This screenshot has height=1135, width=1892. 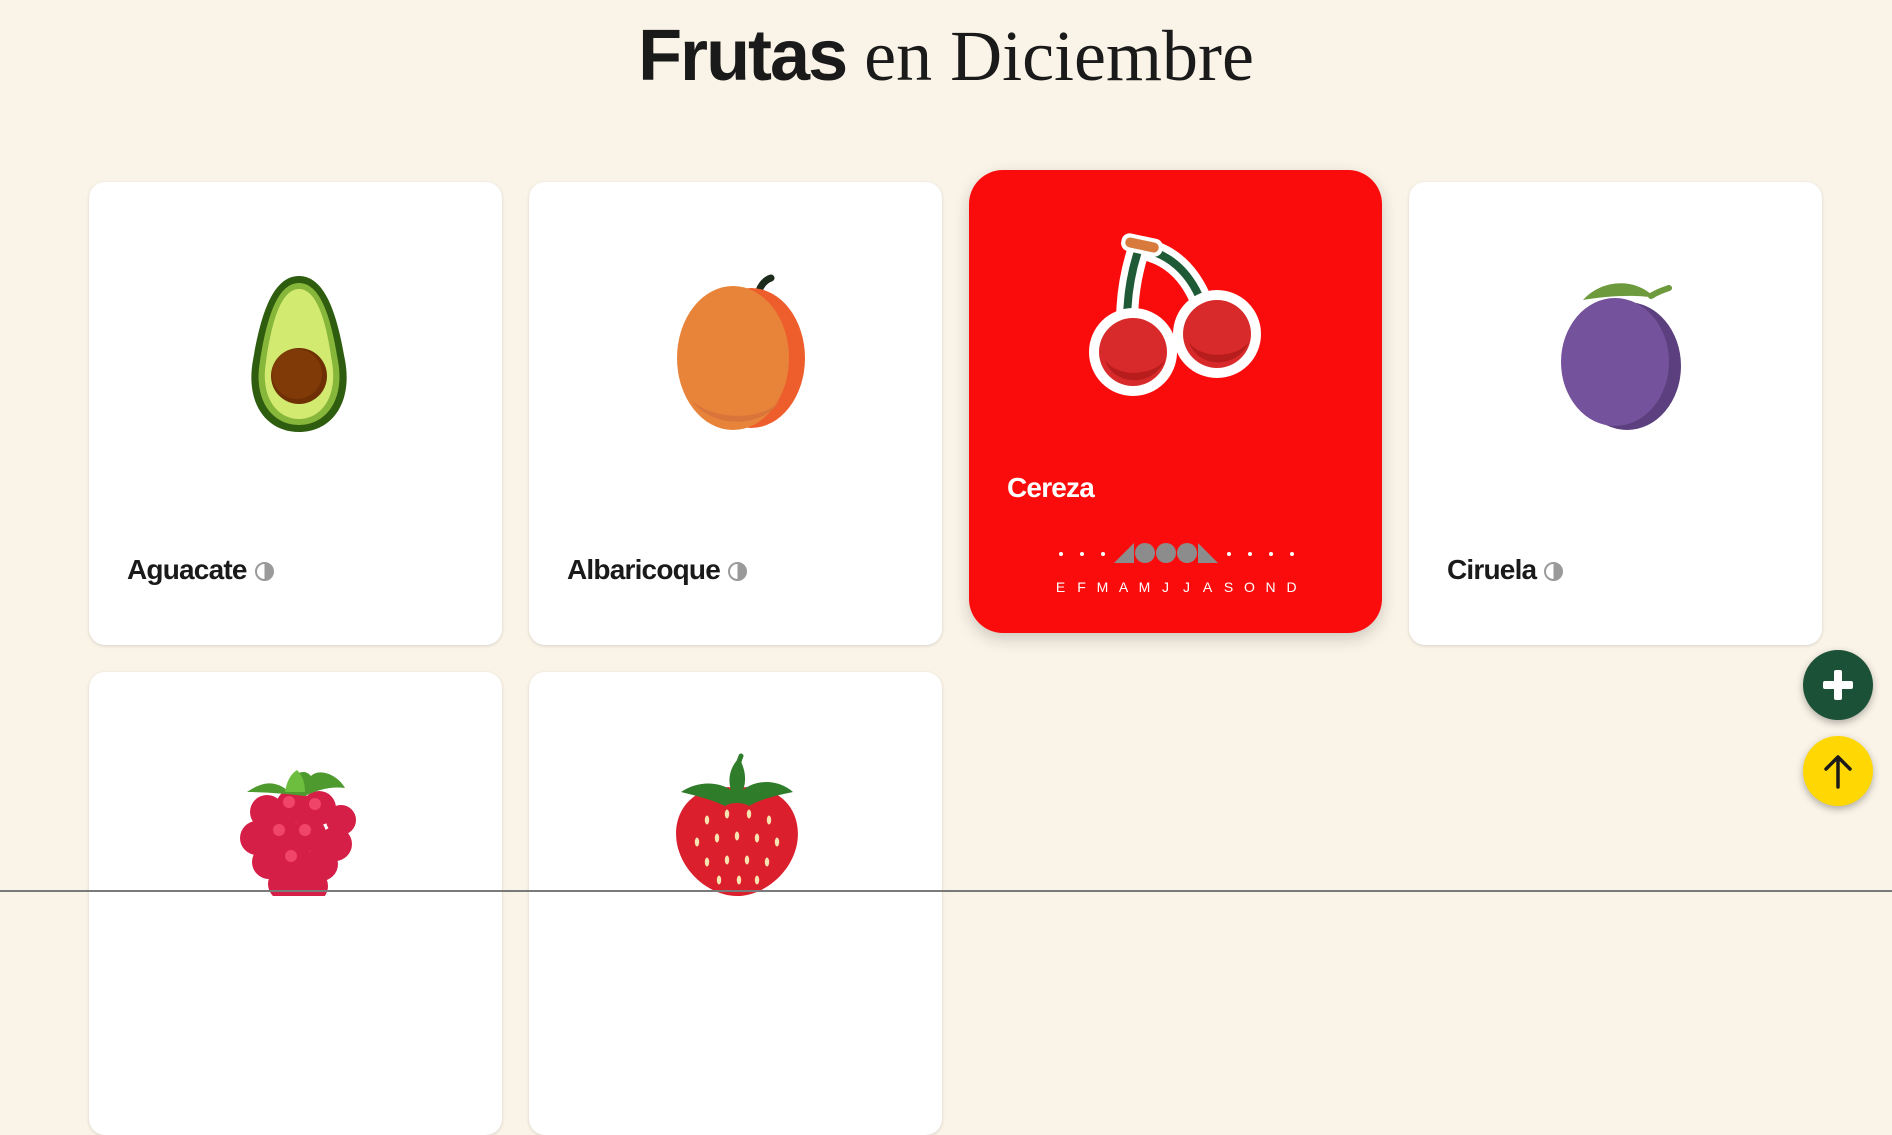 What do you see at coordinates (1175, 314) in the screenshot?
I see `cherry-icon` at bounding box center [1175, 314].